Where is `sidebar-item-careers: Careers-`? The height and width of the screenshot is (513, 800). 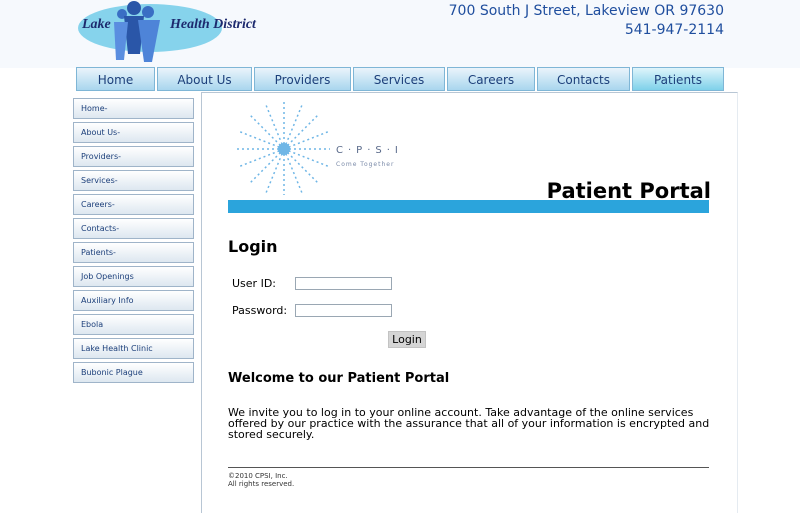
sidebar-item-careers: Careers- is located at coordinates (133, 204).